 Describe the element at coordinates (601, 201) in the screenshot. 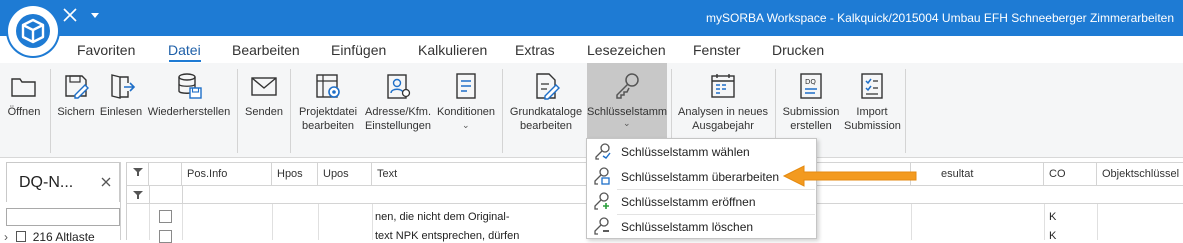

I see `key-add-icon` at that location.